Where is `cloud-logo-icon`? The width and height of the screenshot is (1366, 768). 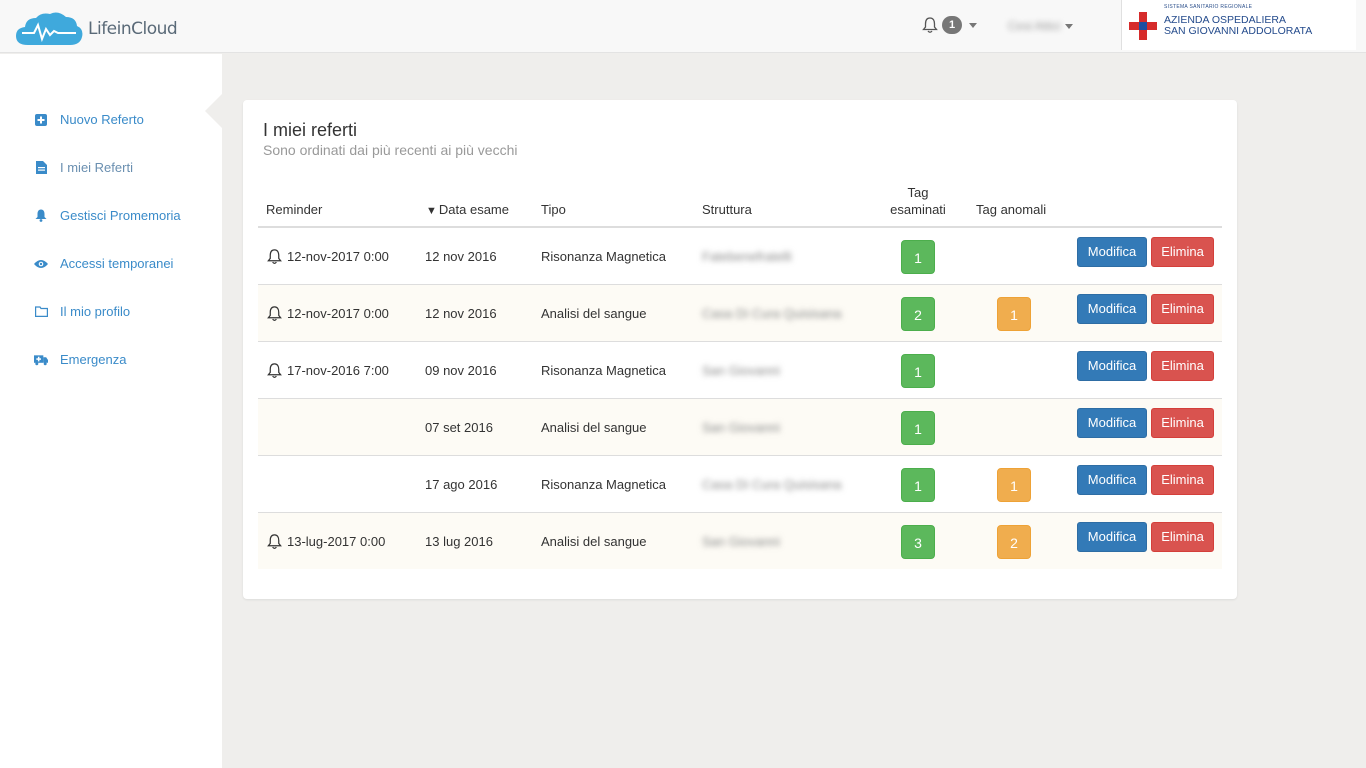
cloud-logo-icon is located at coordinates (49, 28).